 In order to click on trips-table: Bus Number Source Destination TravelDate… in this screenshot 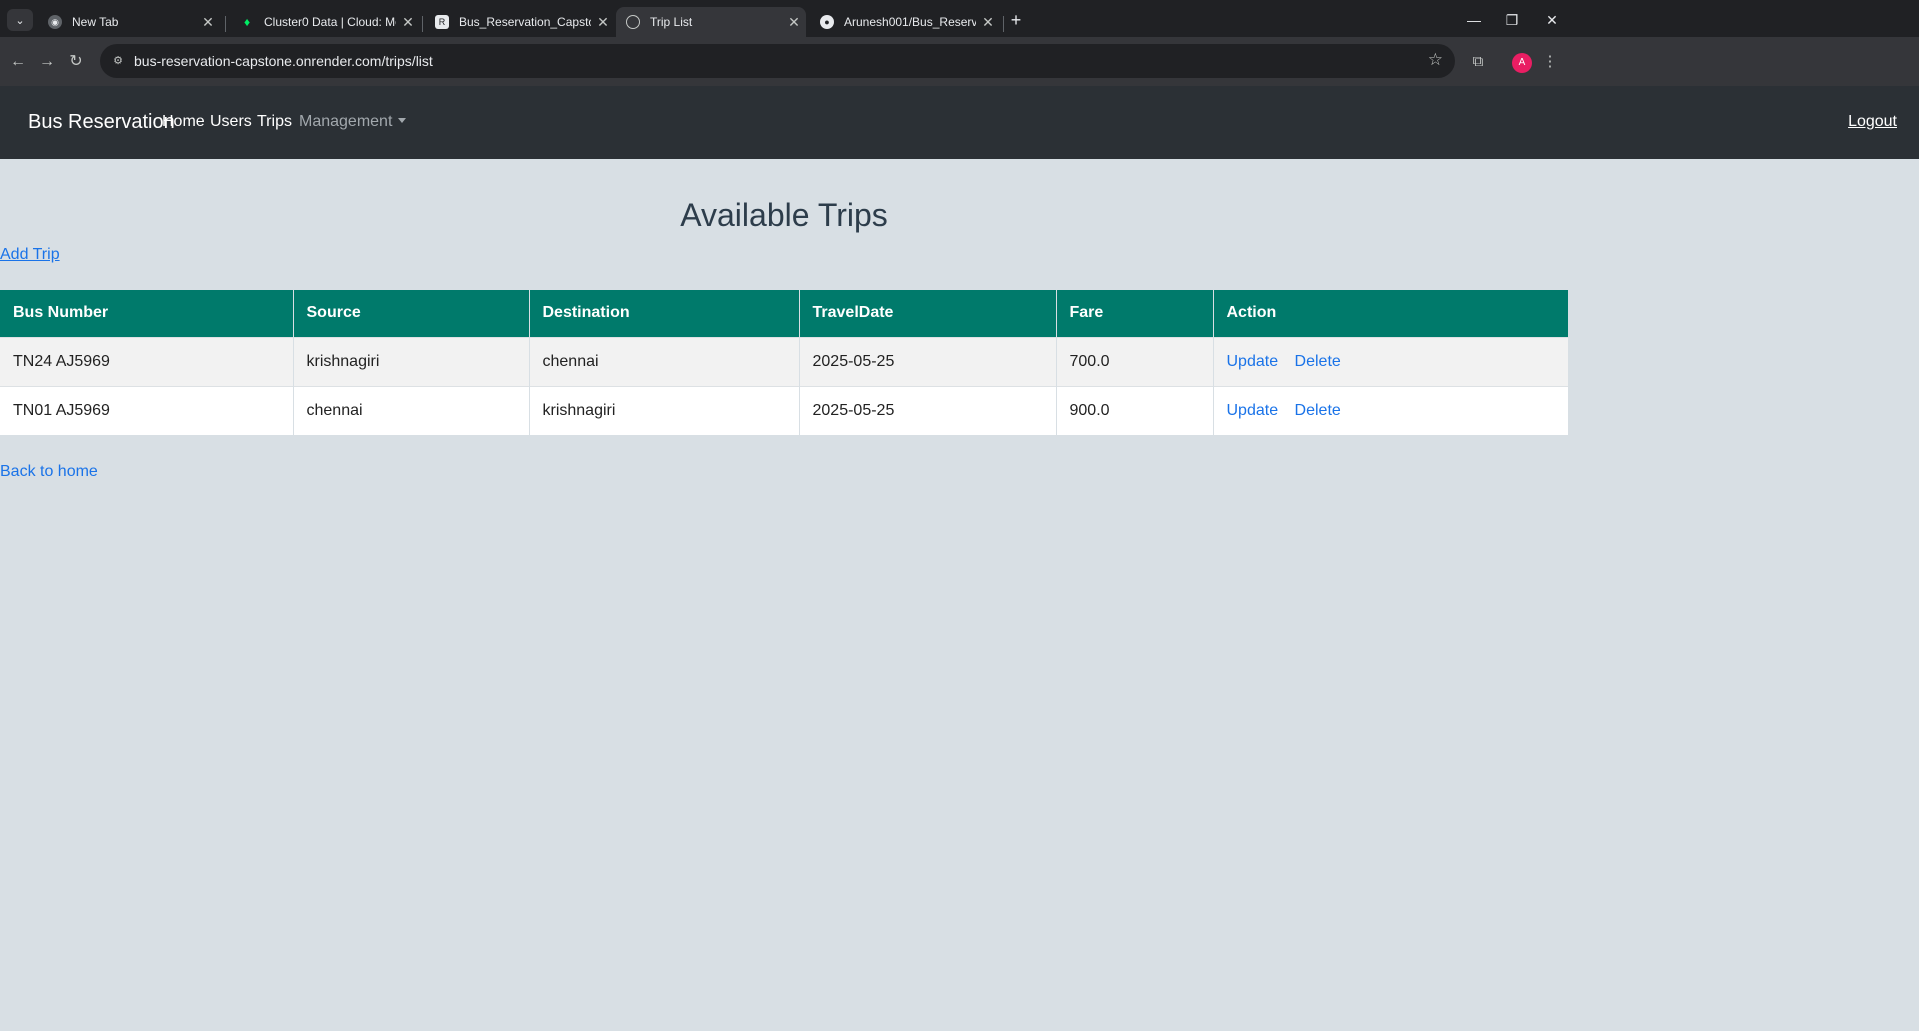, I will do `click(784, 362)`.